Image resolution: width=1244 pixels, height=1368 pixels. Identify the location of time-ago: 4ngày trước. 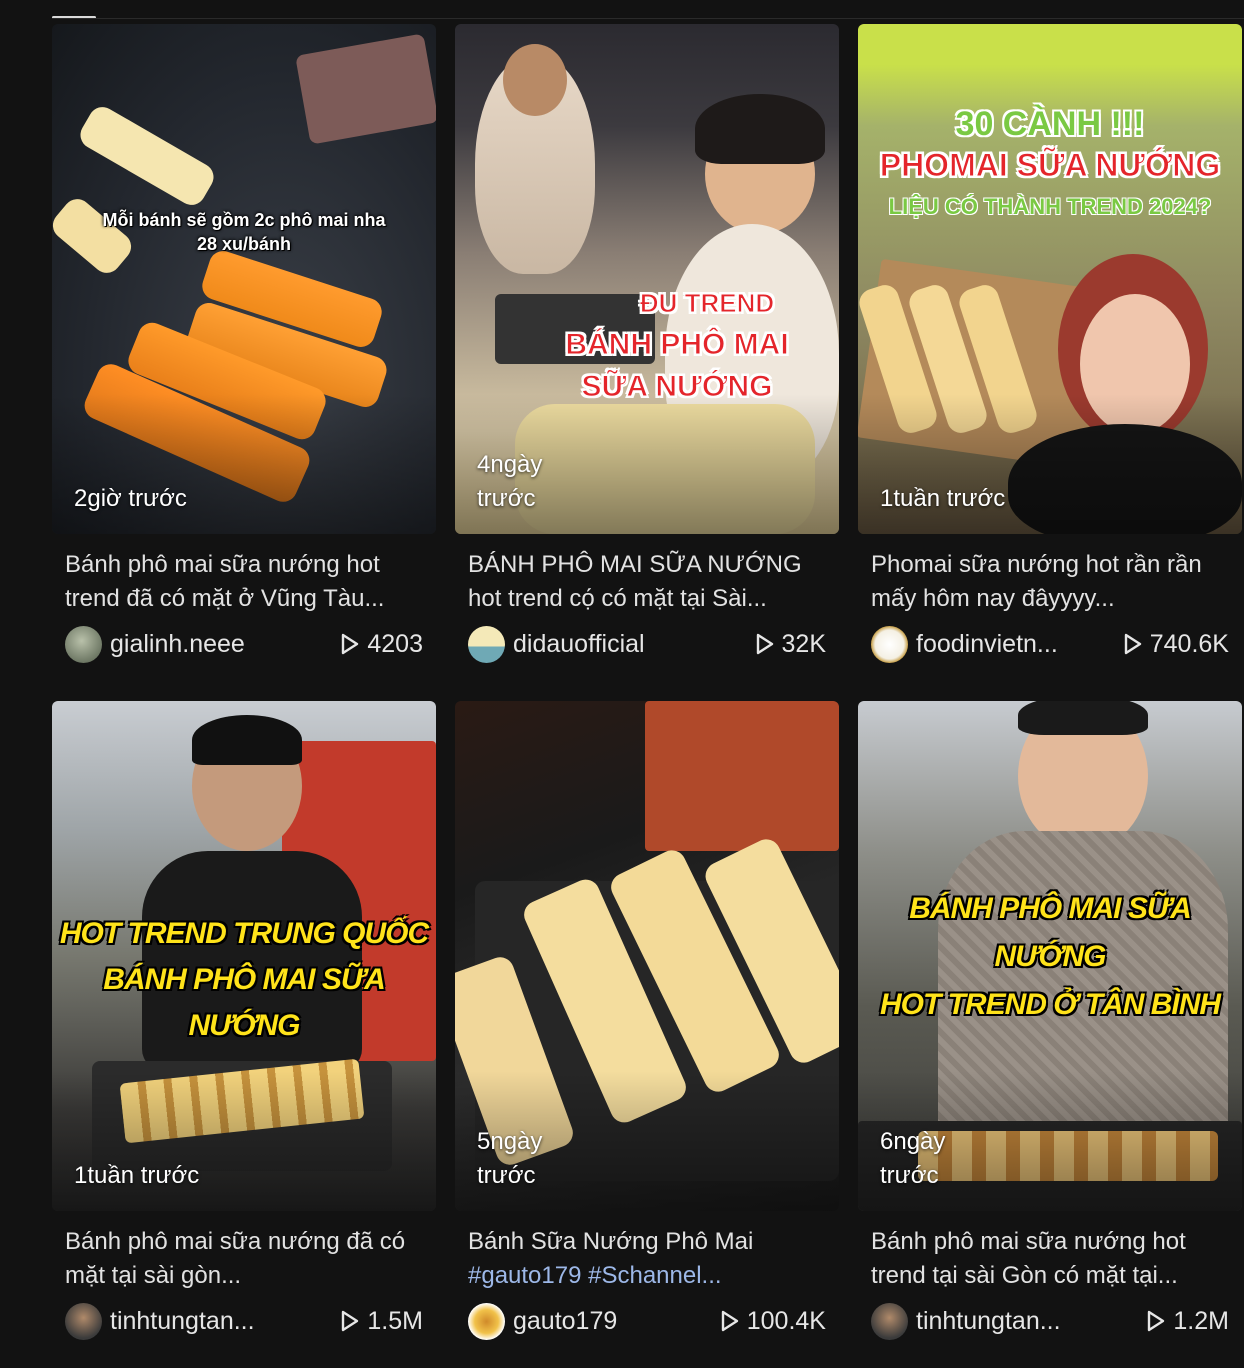
(510, 481).